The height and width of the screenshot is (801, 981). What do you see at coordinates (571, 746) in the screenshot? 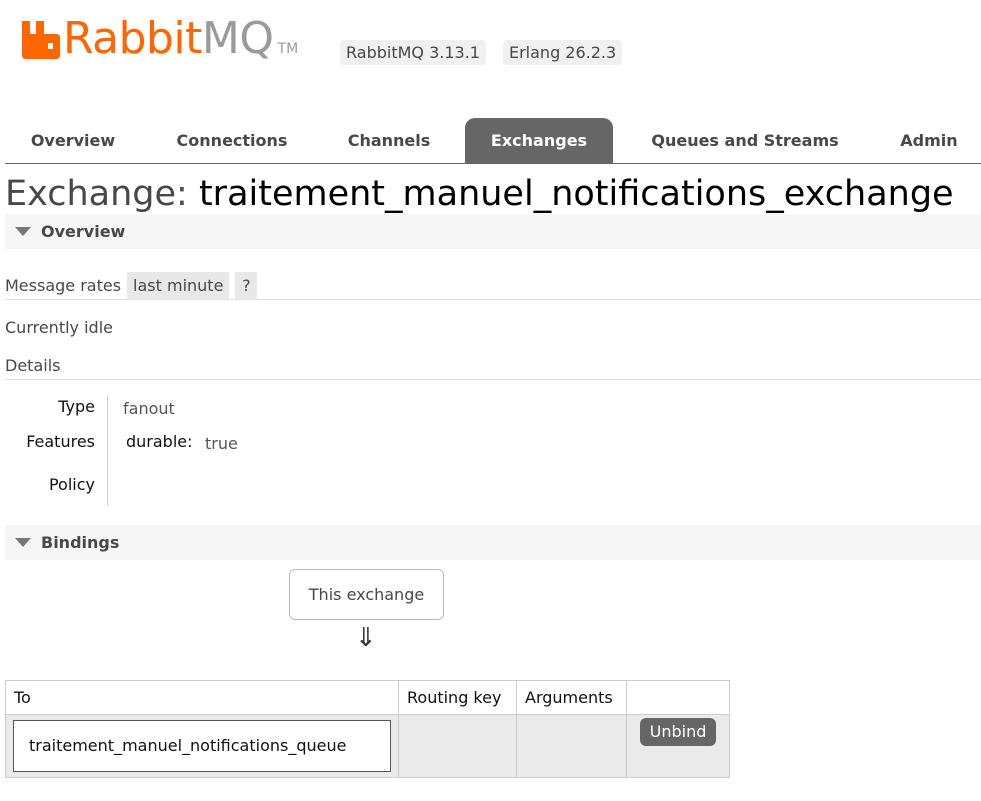
I see `arguments-cell` at bounding box center [571, 746].